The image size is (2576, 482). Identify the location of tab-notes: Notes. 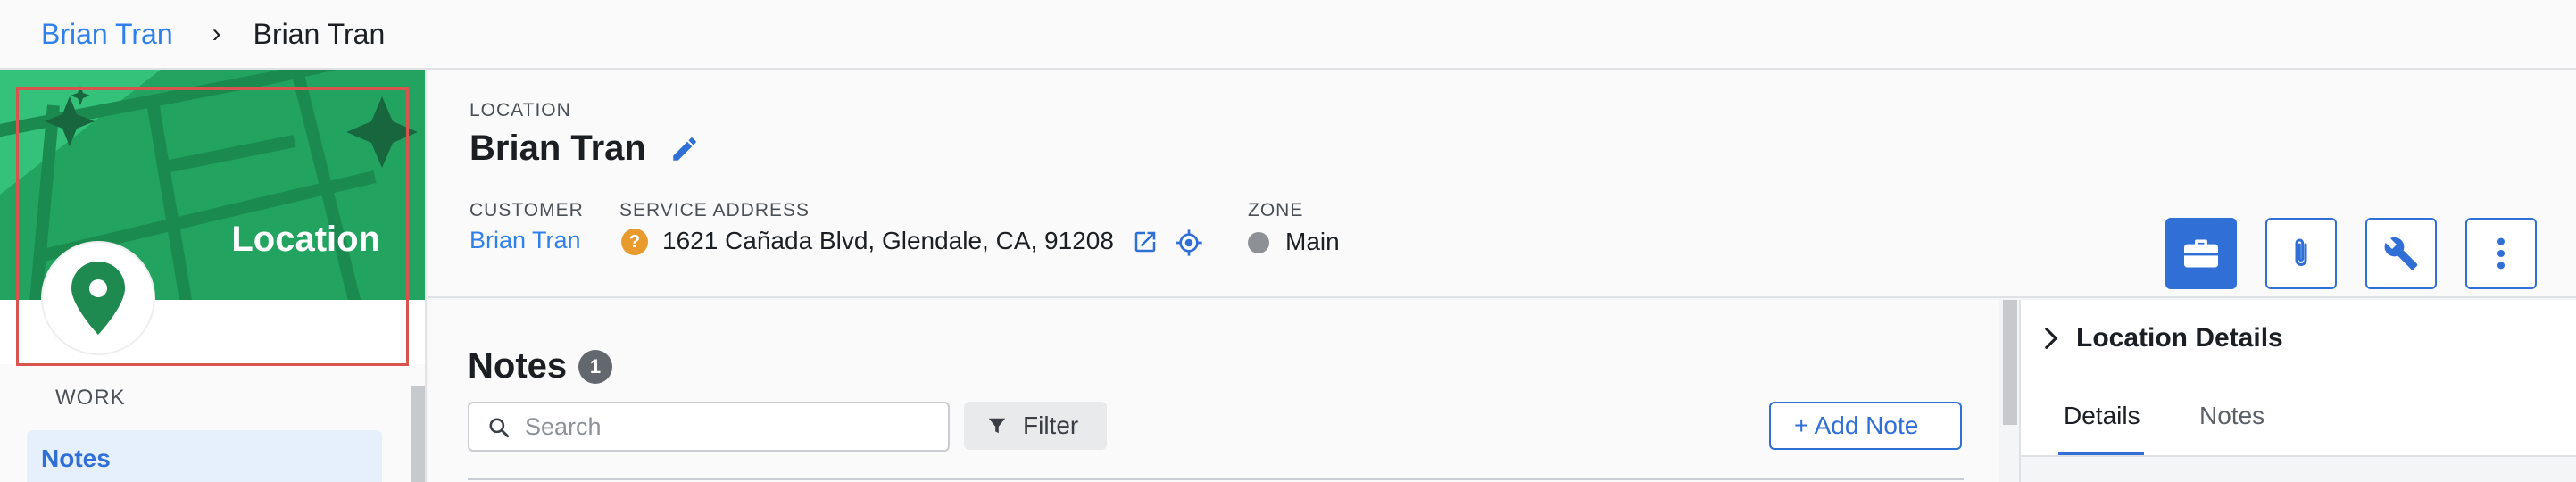
(2231, 416).